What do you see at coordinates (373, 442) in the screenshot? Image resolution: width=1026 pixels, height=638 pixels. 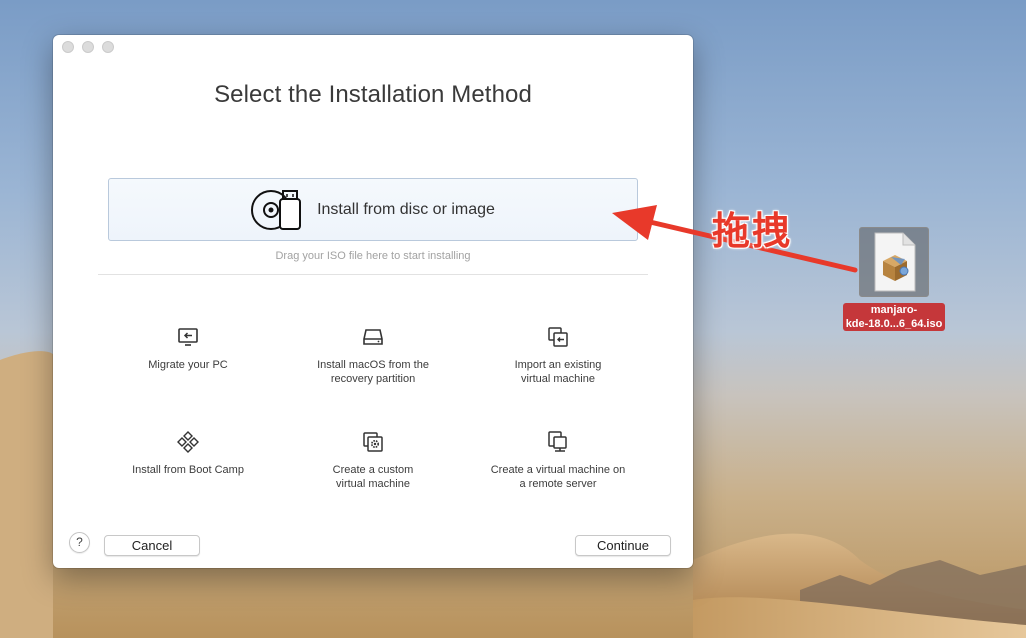 I see `custom-vm-gear-icon` at bounding box center [373, 442].